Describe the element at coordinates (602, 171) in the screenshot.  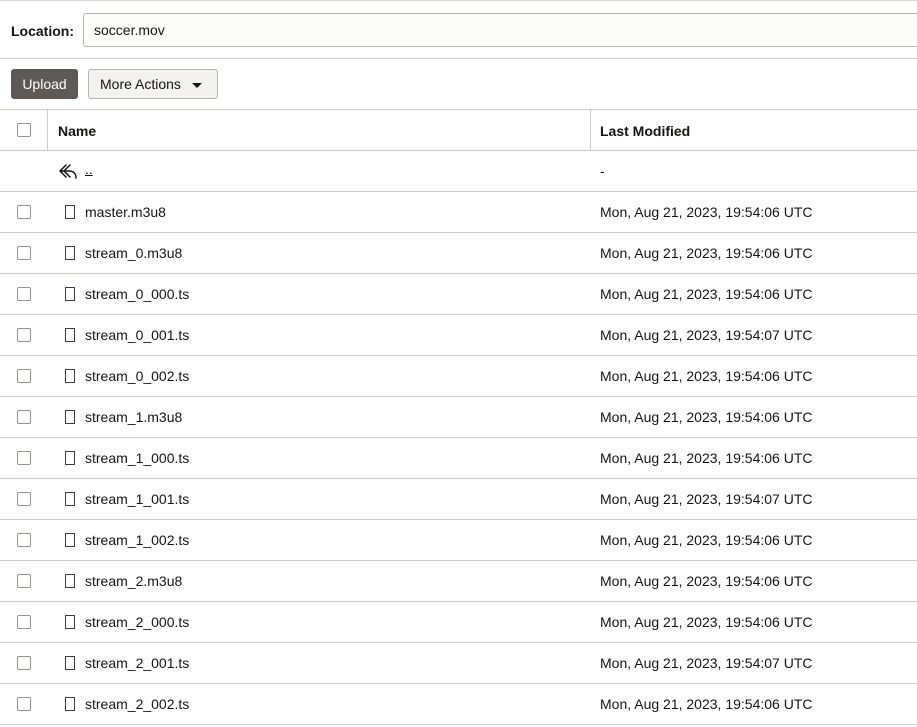
I see `parent-last-modified: -` at that location.